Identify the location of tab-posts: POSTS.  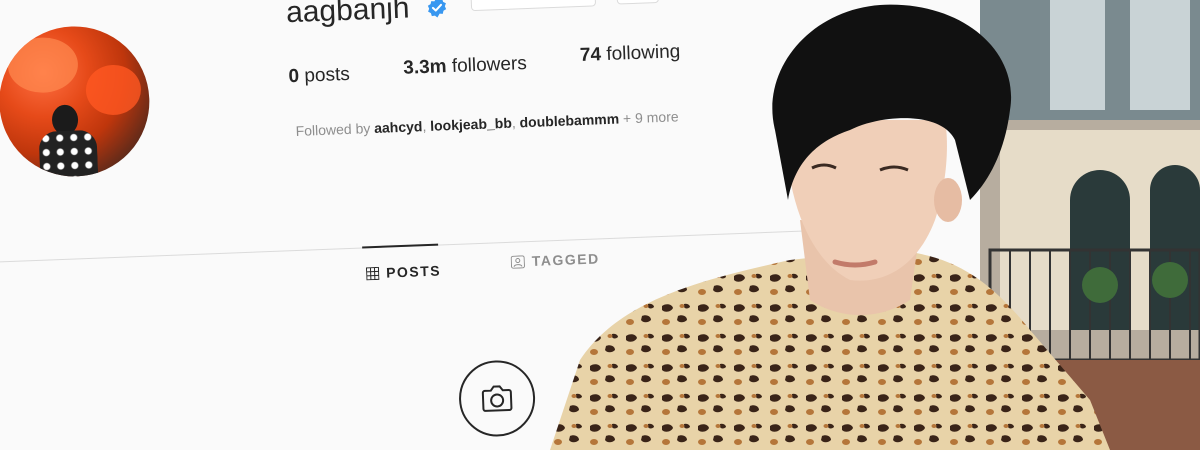
(403, 272).